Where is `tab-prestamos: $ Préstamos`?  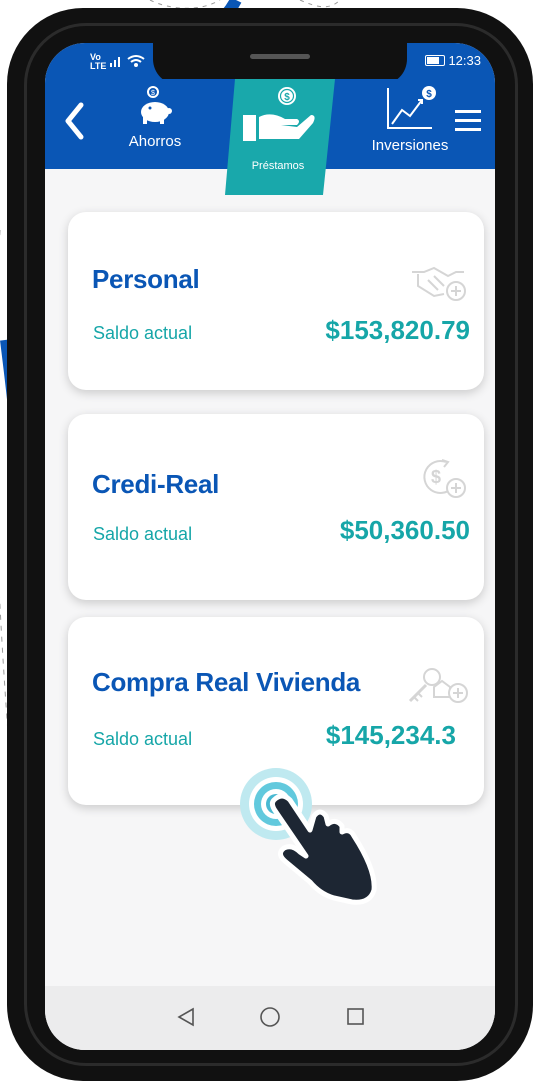
tab-prestamos: $ Préstamos is located at coordinates (278, 128).